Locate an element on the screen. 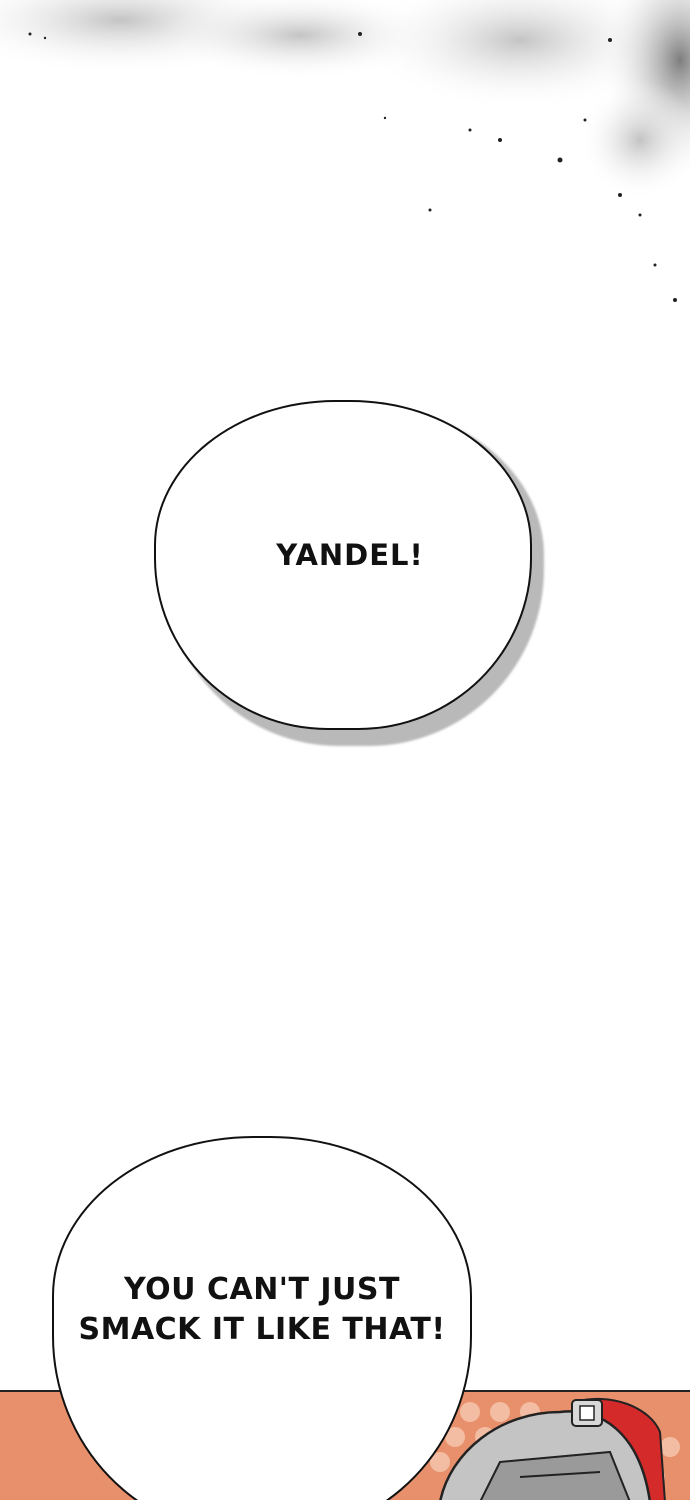  speech-bubble-yandel: YANDEL! is located at coordinates (343, 565).